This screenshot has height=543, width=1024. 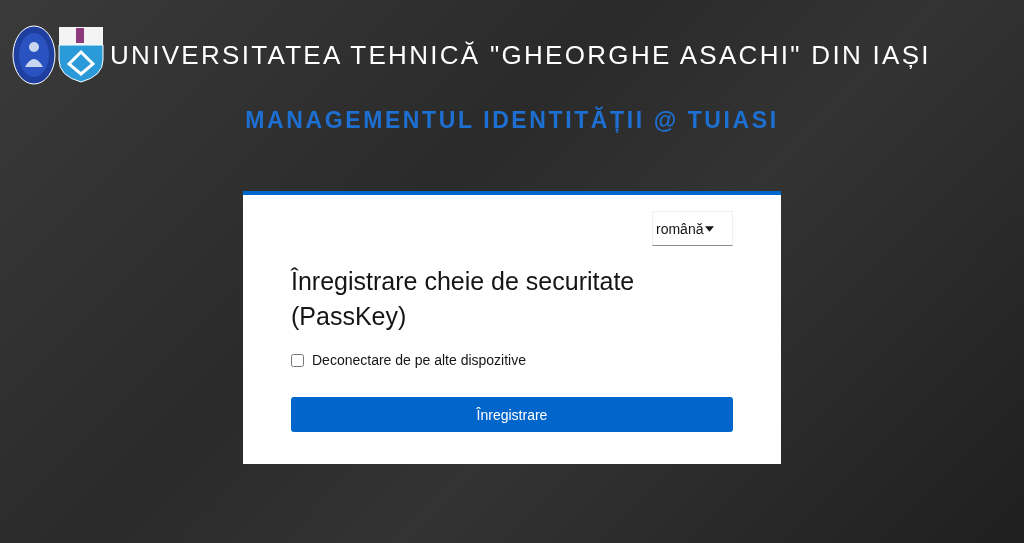 I want to click on seal-icon, so click(x=34, y=55).